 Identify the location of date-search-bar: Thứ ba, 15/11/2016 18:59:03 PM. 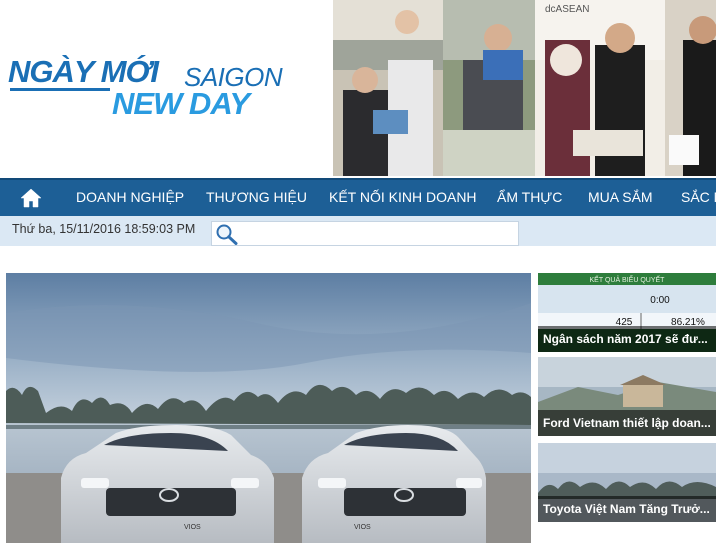
(358, 231).